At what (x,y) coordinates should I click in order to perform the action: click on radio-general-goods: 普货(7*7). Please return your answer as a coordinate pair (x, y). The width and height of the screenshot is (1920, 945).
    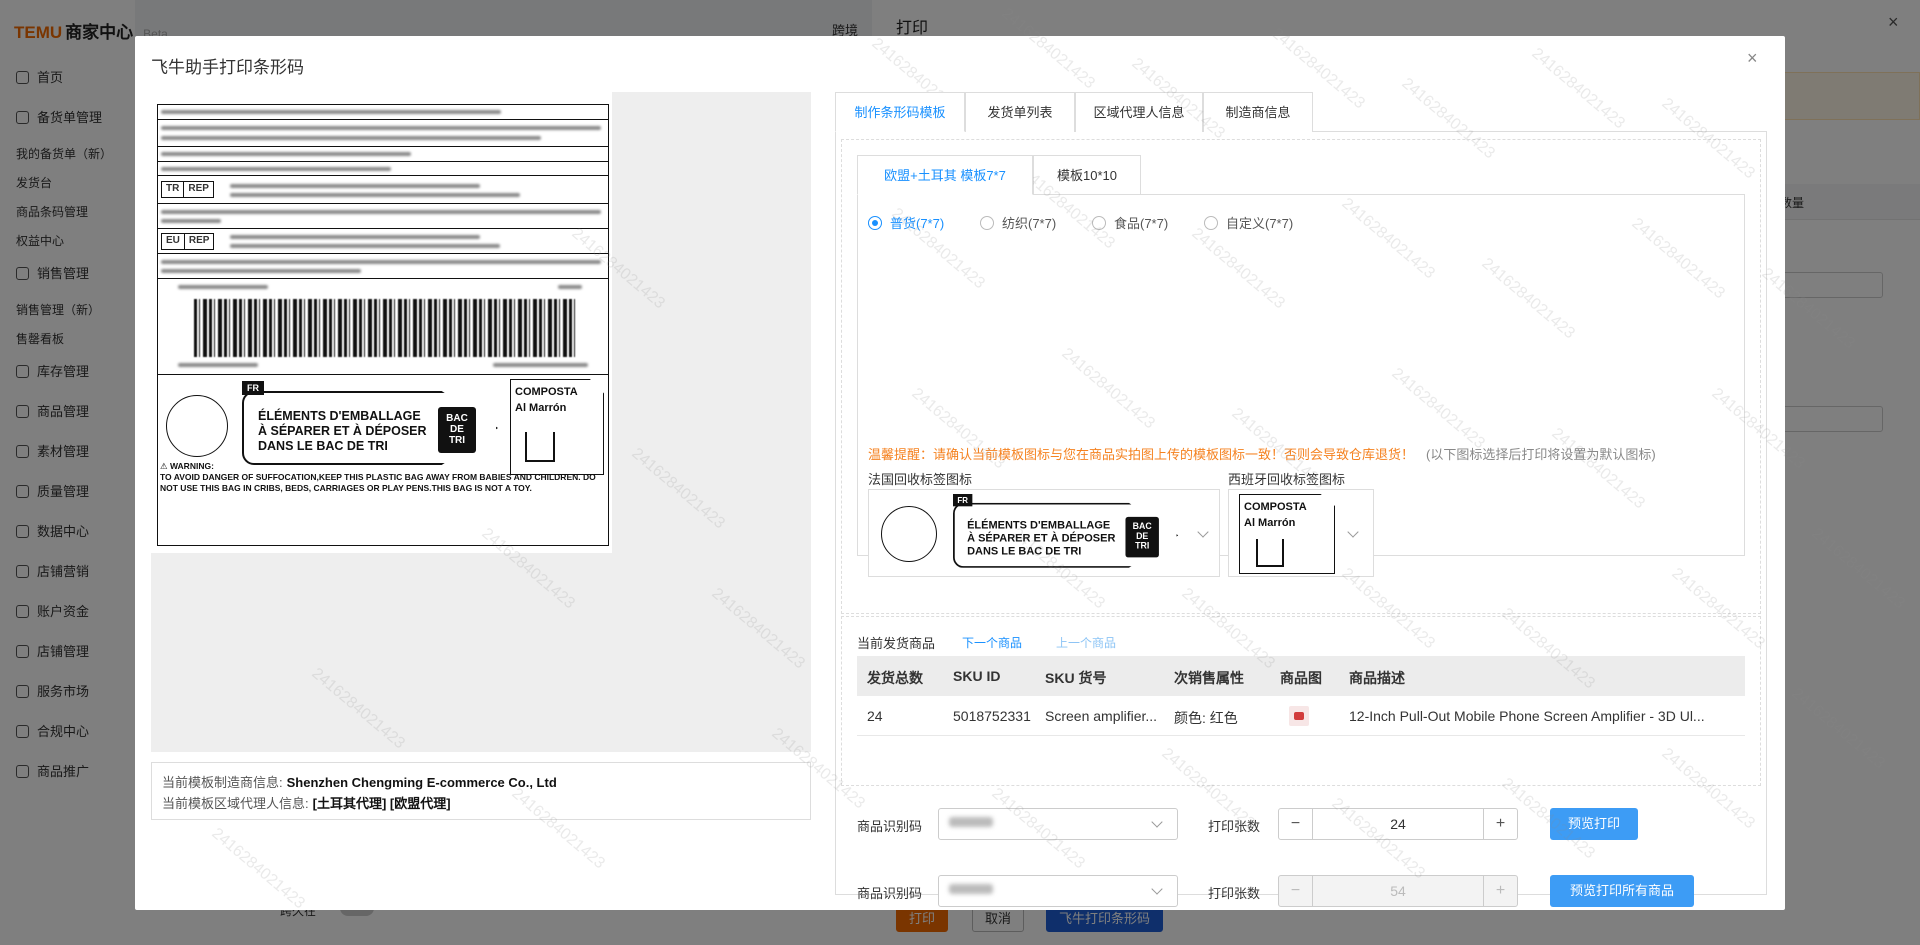
    Looking at the image, I should click on (906, 222).